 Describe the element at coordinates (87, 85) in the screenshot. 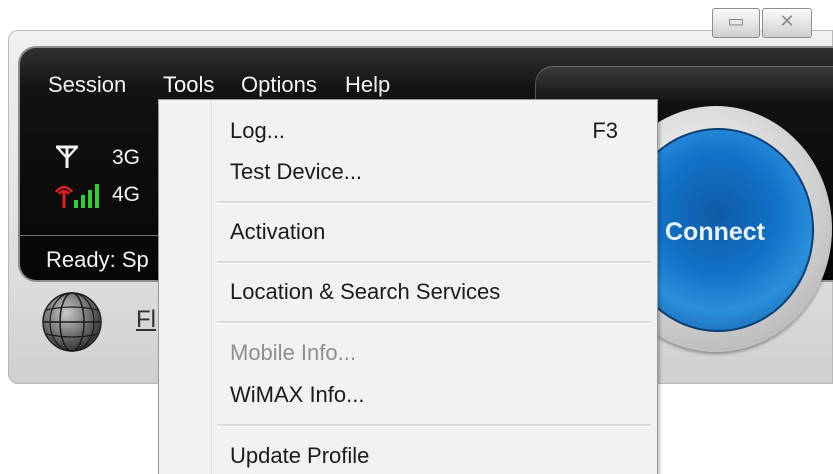

I see `menu-session: Session` at that location.